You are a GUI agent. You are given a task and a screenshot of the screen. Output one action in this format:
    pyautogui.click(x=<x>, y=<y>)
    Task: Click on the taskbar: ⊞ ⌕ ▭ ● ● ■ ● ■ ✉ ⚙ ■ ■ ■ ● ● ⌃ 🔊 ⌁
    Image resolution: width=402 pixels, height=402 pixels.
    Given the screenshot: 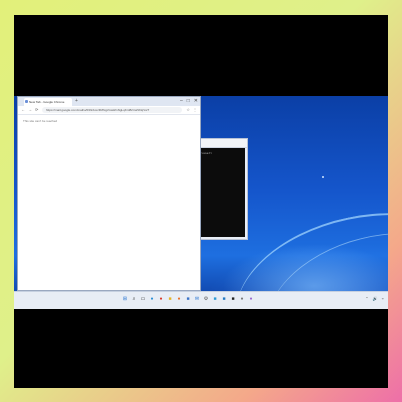 What is the action you would take?
    pyautogui.click(x=201, y=300)
    